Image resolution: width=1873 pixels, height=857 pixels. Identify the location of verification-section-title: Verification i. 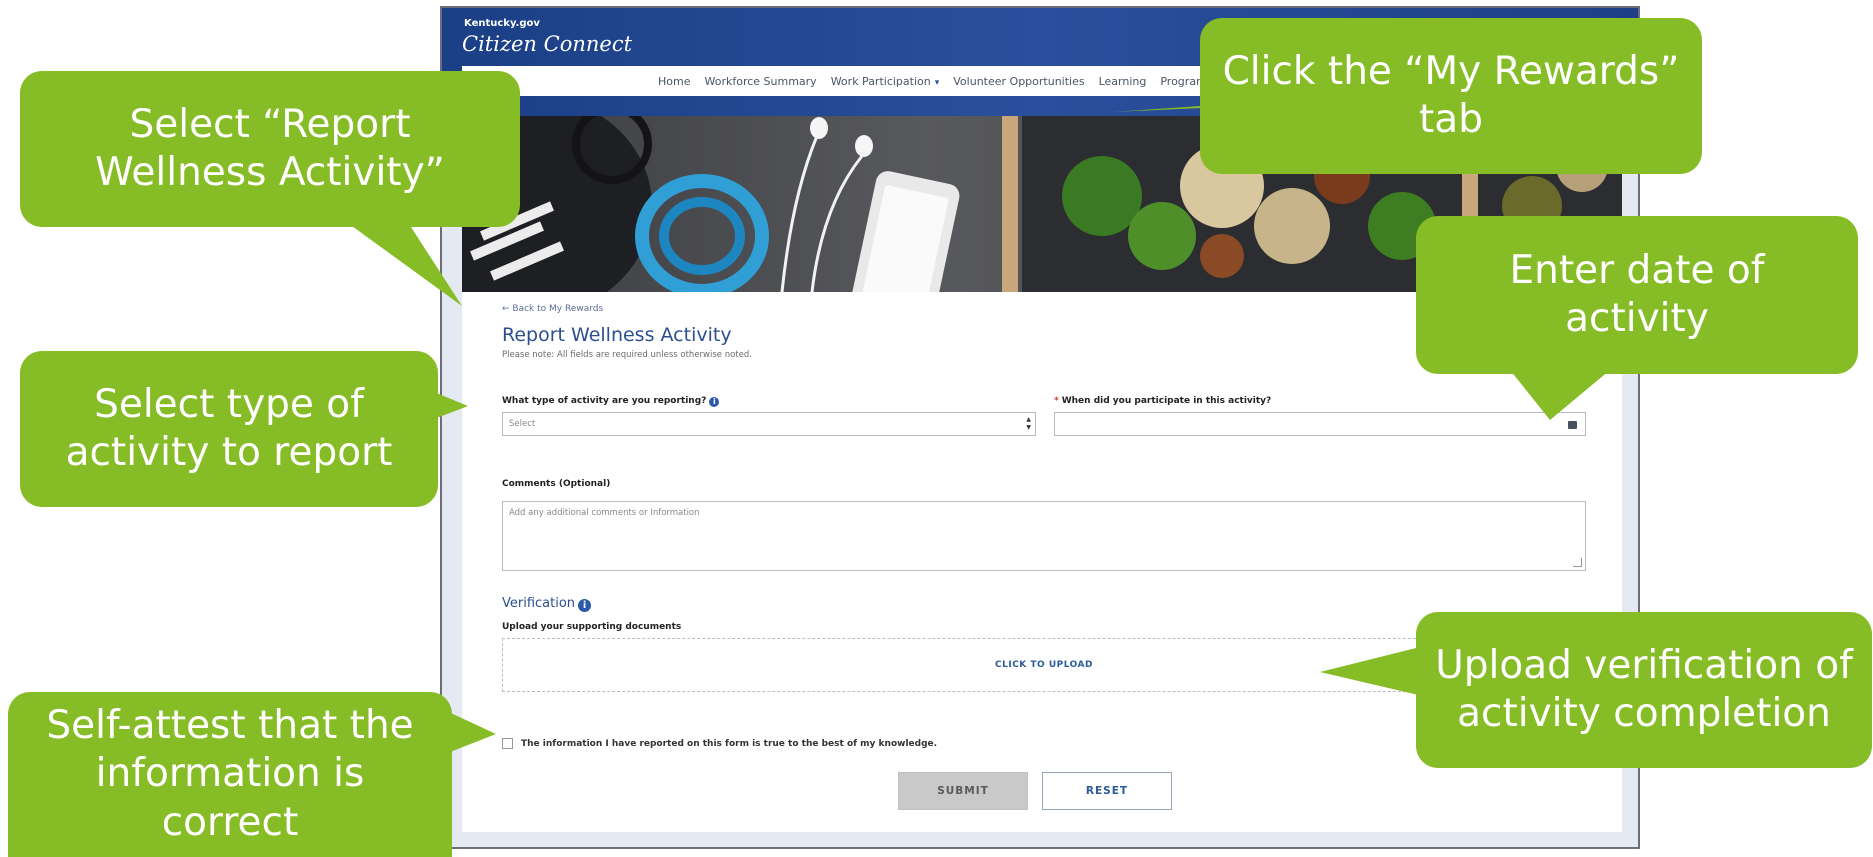
(547, 604).